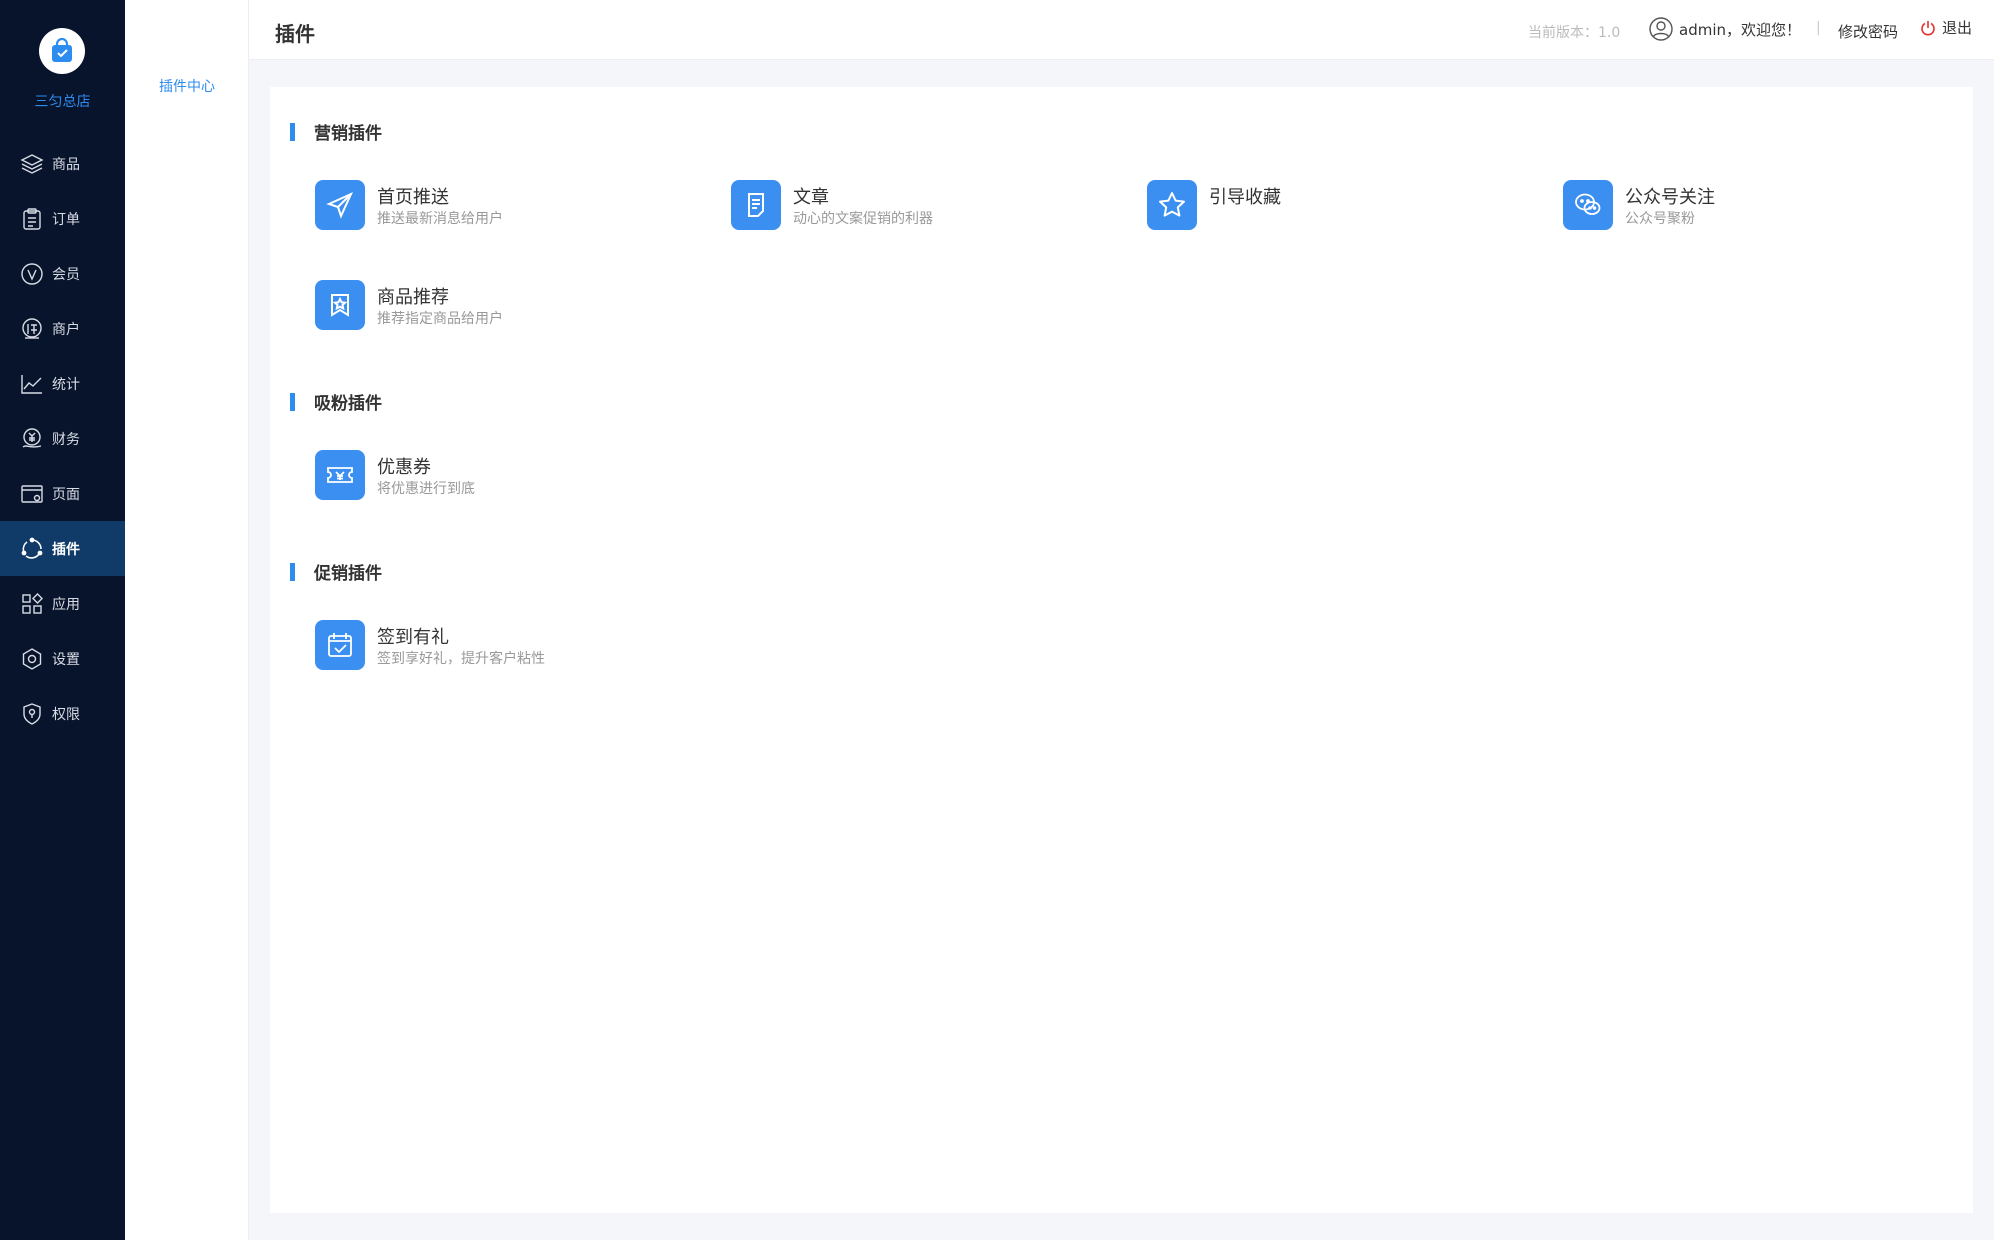 The width and height of the screenshot is (1994, 1240). Describe the element at coordinates (32, 658) in the screenshot. I see `settings-icon` at that location.